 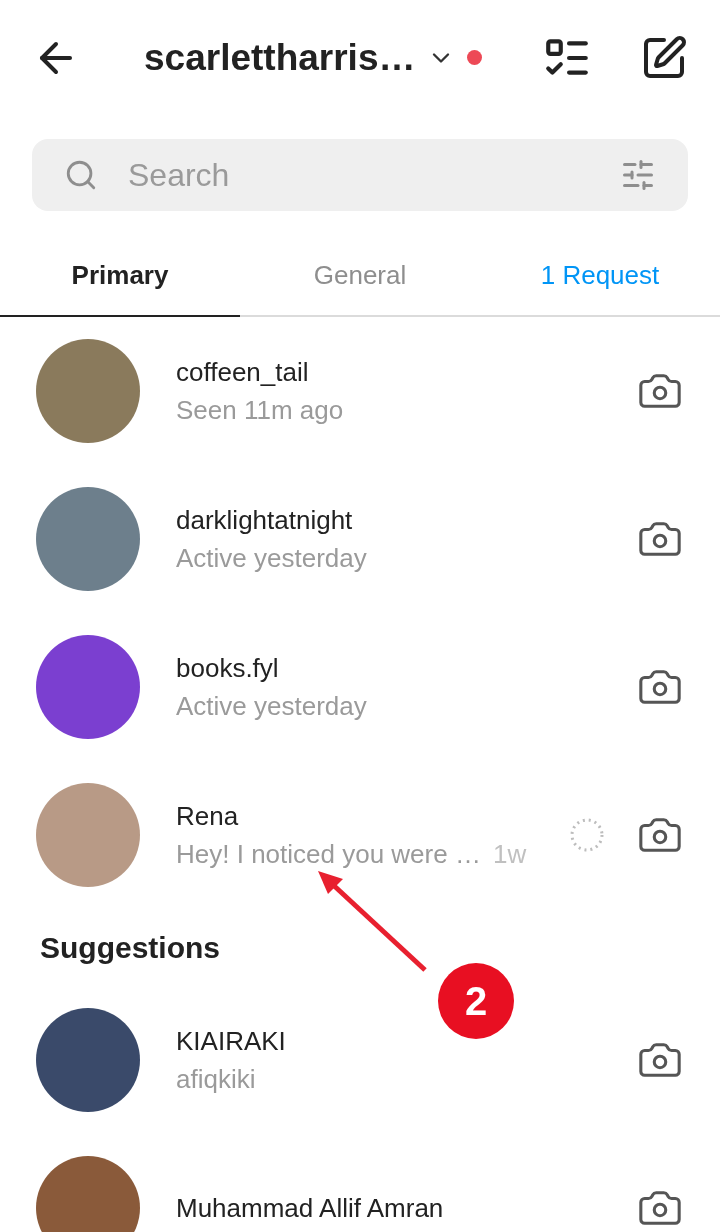 What do you see at coordinates (231, 1041) in the screenshot?
I see `contact-name: KIAIRAKI` at bounding box center [231, 1041].